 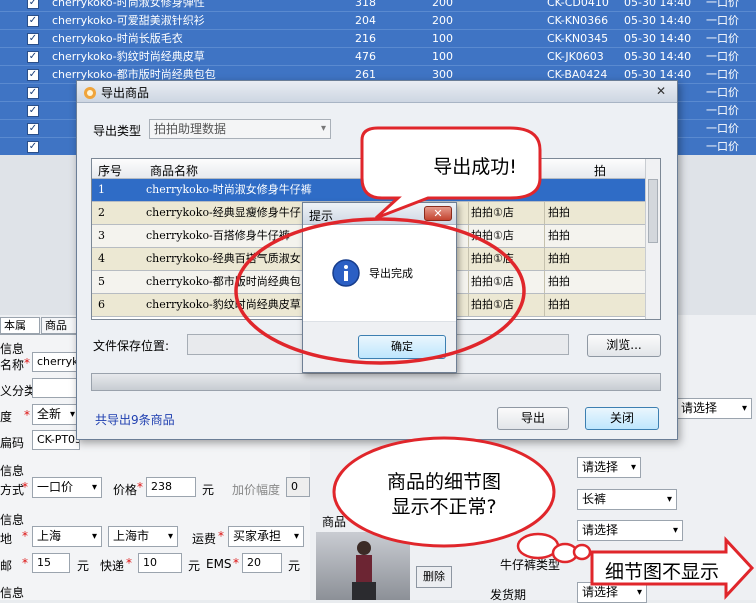 What do you see at coordinates (444, 507) in the screenshot?
I see `question-annotation-line2: 显示不正常?` at bounding box center [444, 507].